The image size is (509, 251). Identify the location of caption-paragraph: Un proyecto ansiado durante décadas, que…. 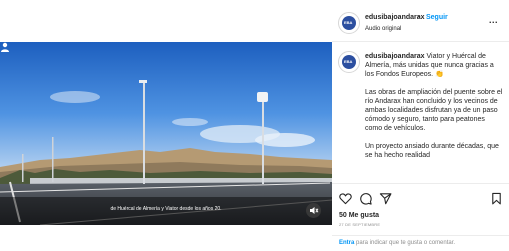
(432, 151).